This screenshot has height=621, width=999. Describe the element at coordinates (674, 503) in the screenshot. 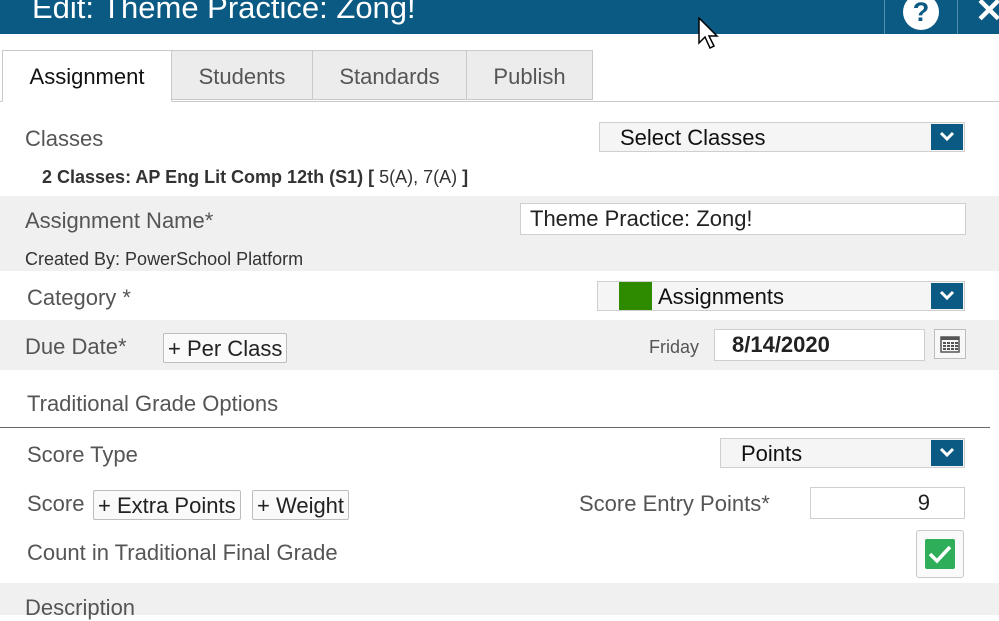

I see `score-entry-points-label: Score Entry Points*` at that location.